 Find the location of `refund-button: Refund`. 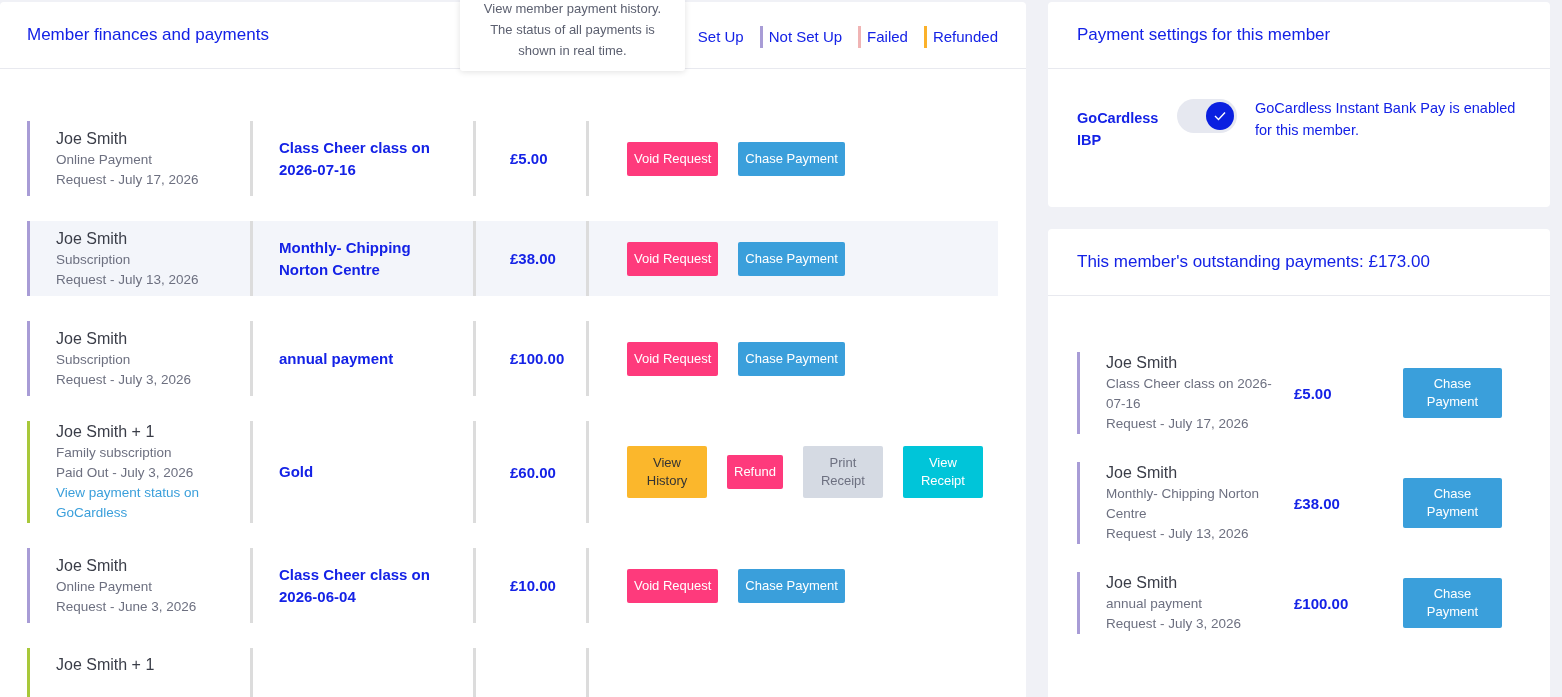

refund-button: Refund is located at coordinates (755, 472).